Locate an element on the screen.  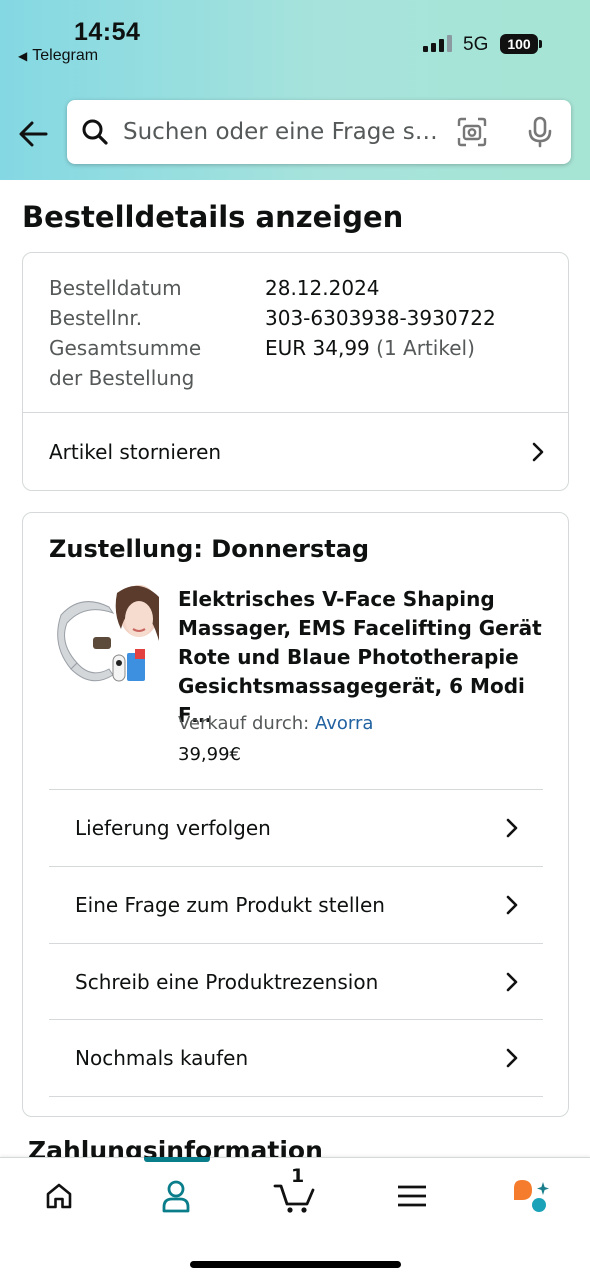
cart-count-badge: 1 is located at coordinates (298, 1176).